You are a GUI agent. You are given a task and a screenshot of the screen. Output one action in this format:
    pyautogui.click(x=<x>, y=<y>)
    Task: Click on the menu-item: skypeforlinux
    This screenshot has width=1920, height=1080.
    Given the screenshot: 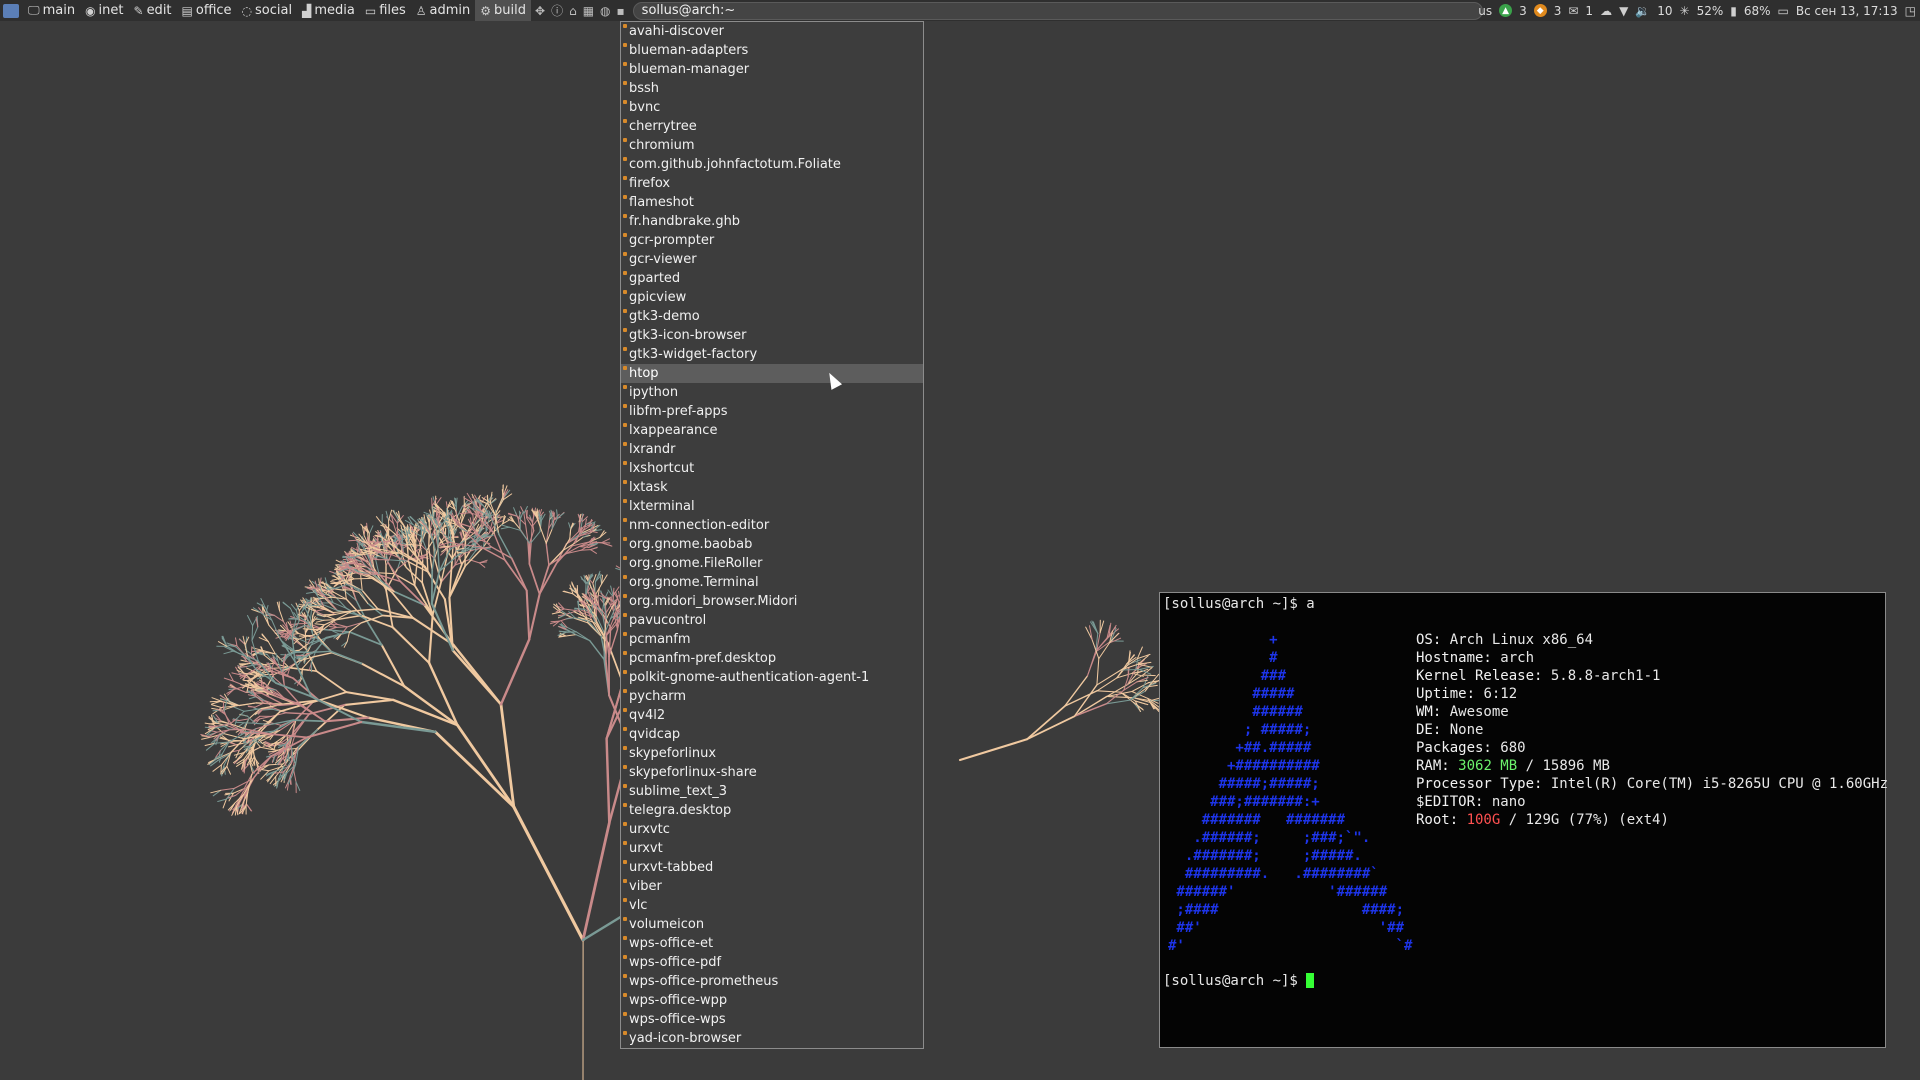 What is the action you would take?
    pyautogui.click(x=772, y=753)
    